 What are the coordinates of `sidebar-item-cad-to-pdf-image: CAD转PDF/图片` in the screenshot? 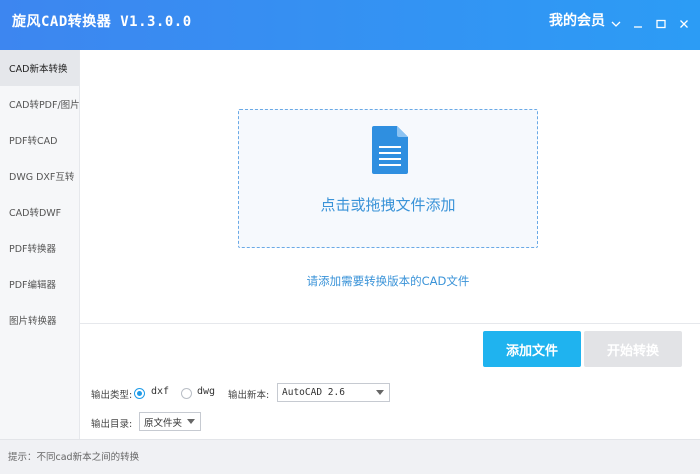 It's located at (40, 104).